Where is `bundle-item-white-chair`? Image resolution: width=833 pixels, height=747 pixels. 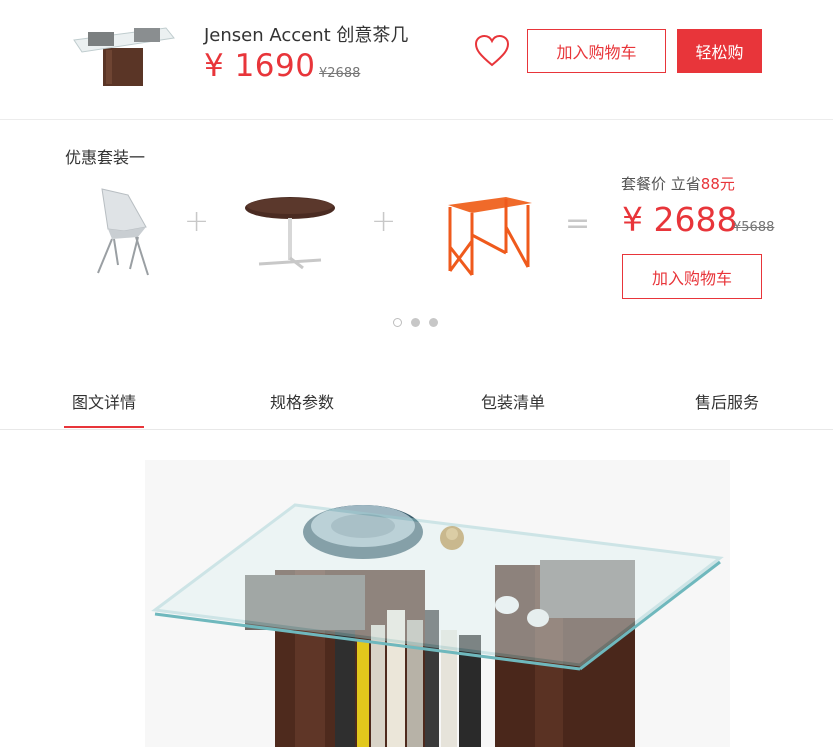
bundle-item-white-chair is located at coordinates (120, 231).